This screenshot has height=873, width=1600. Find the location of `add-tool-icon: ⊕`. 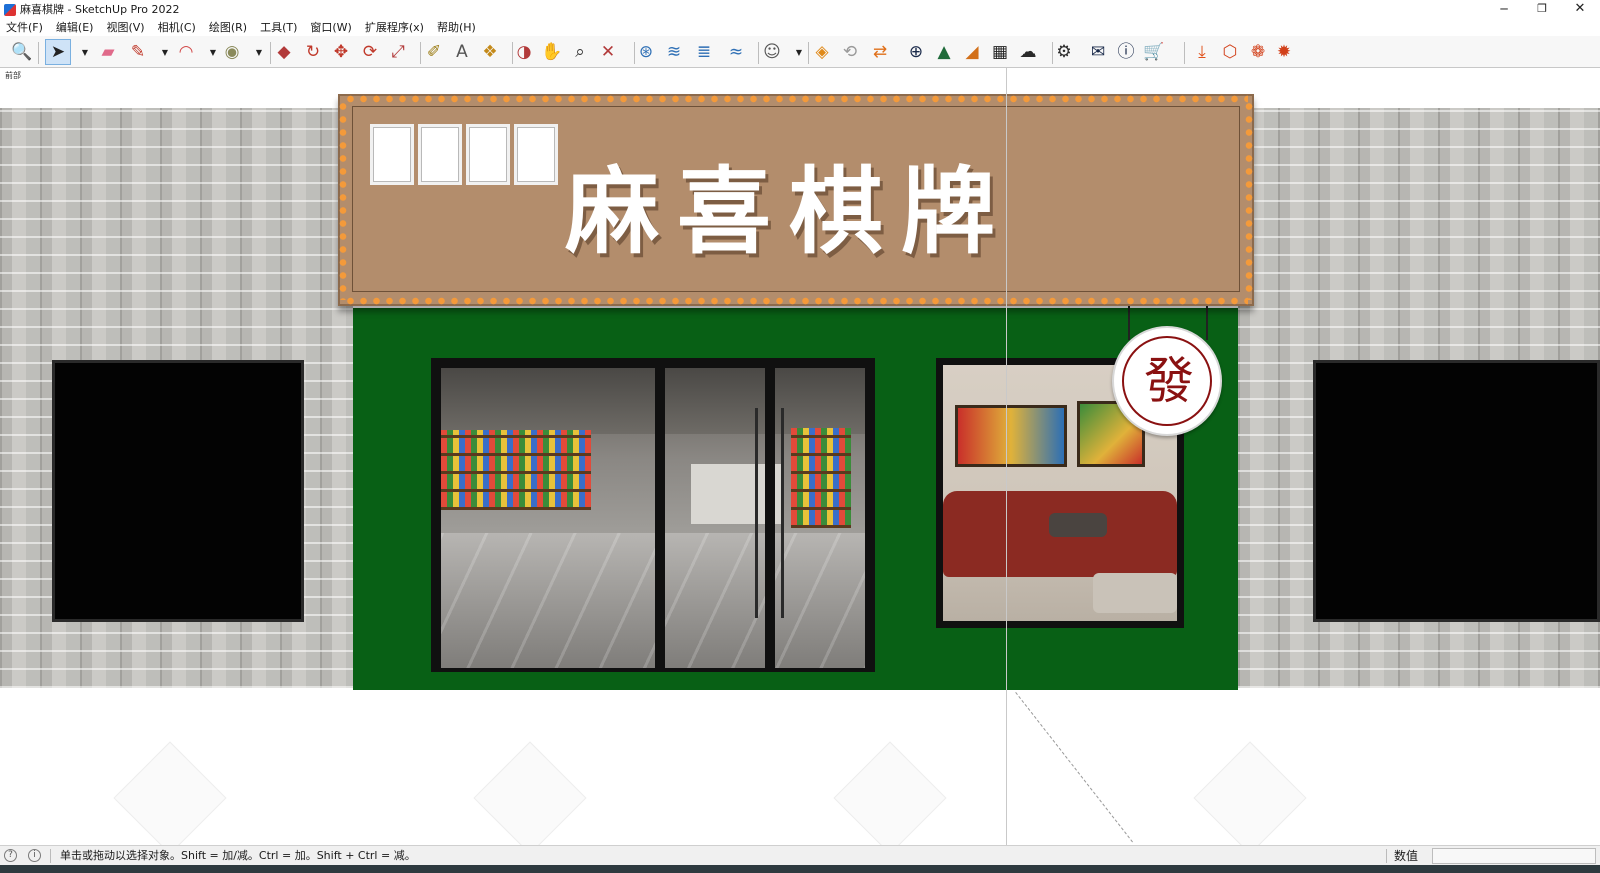

add-tool-icon: ⊕ is located at coordinates (916, 52).